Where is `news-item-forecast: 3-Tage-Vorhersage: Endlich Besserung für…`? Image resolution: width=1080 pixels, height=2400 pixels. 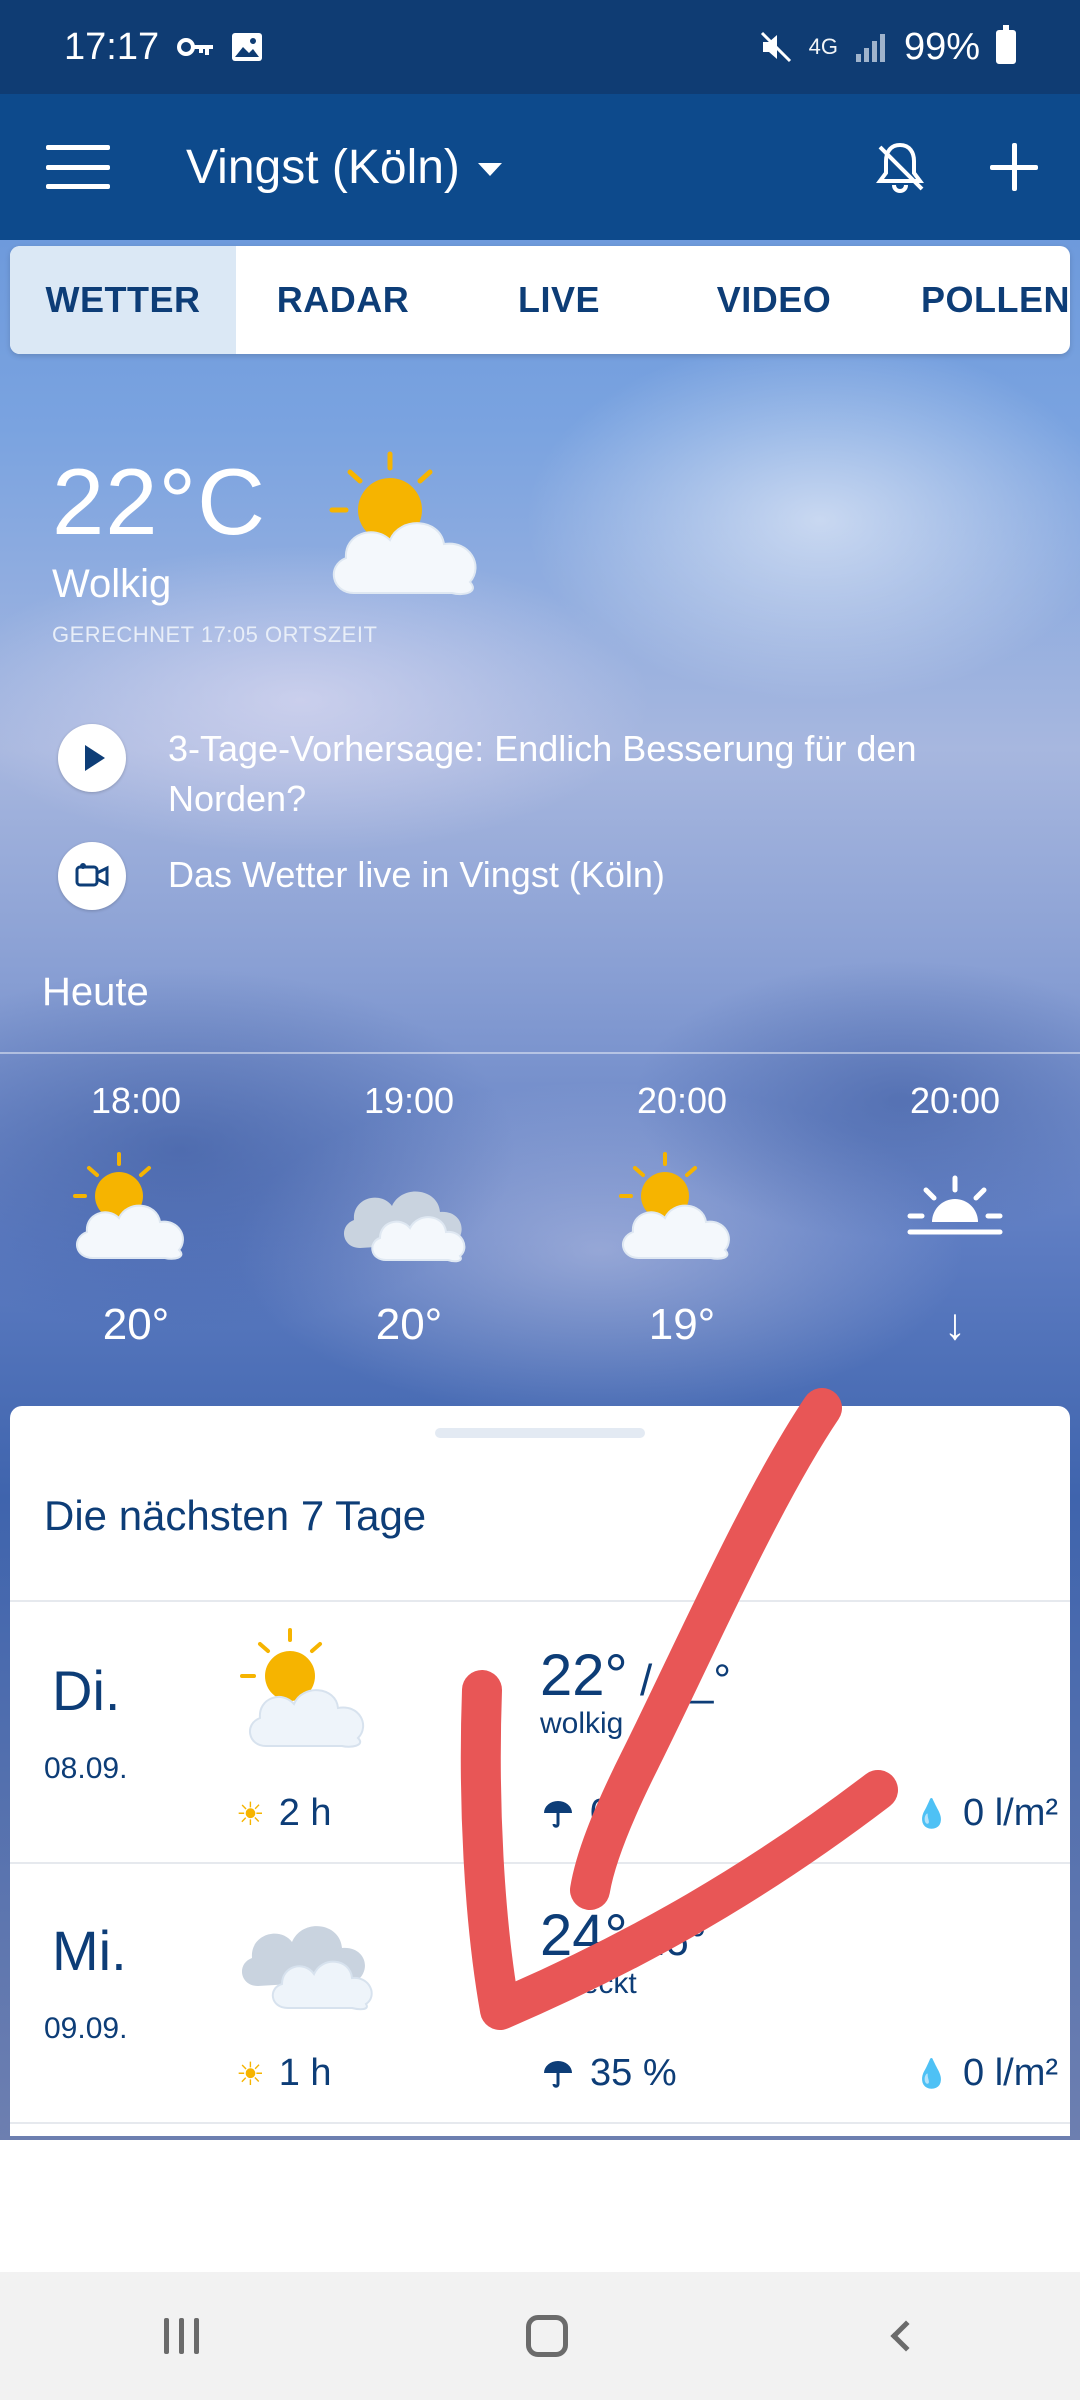
news-item-forecast: 3-Tage-Vorhersage: Endlich Besserung für… is located at coordinates (553, 774).